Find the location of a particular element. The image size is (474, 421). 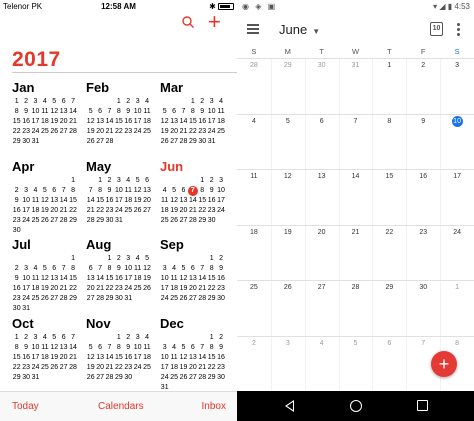

day-number: 14 is located at coordinates (73, 111).